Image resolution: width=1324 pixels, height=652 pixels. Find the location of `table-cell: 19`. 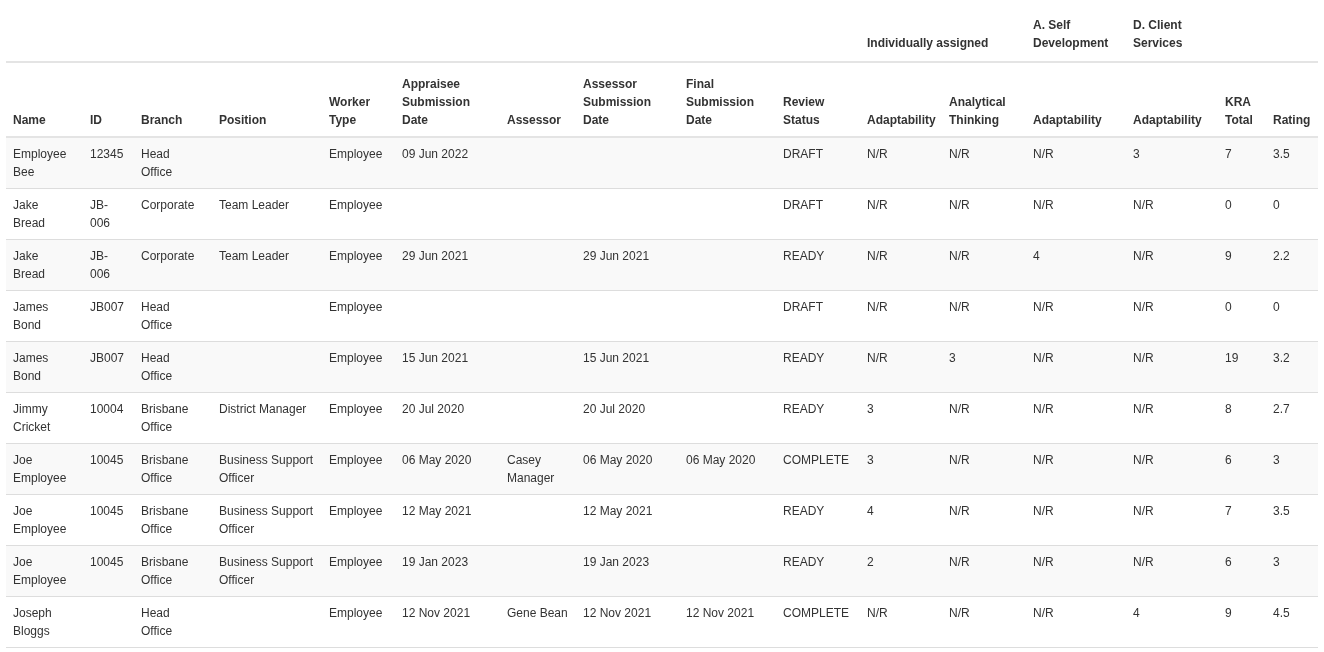

table-cell: 19 is located at coordinates (1242, 367).